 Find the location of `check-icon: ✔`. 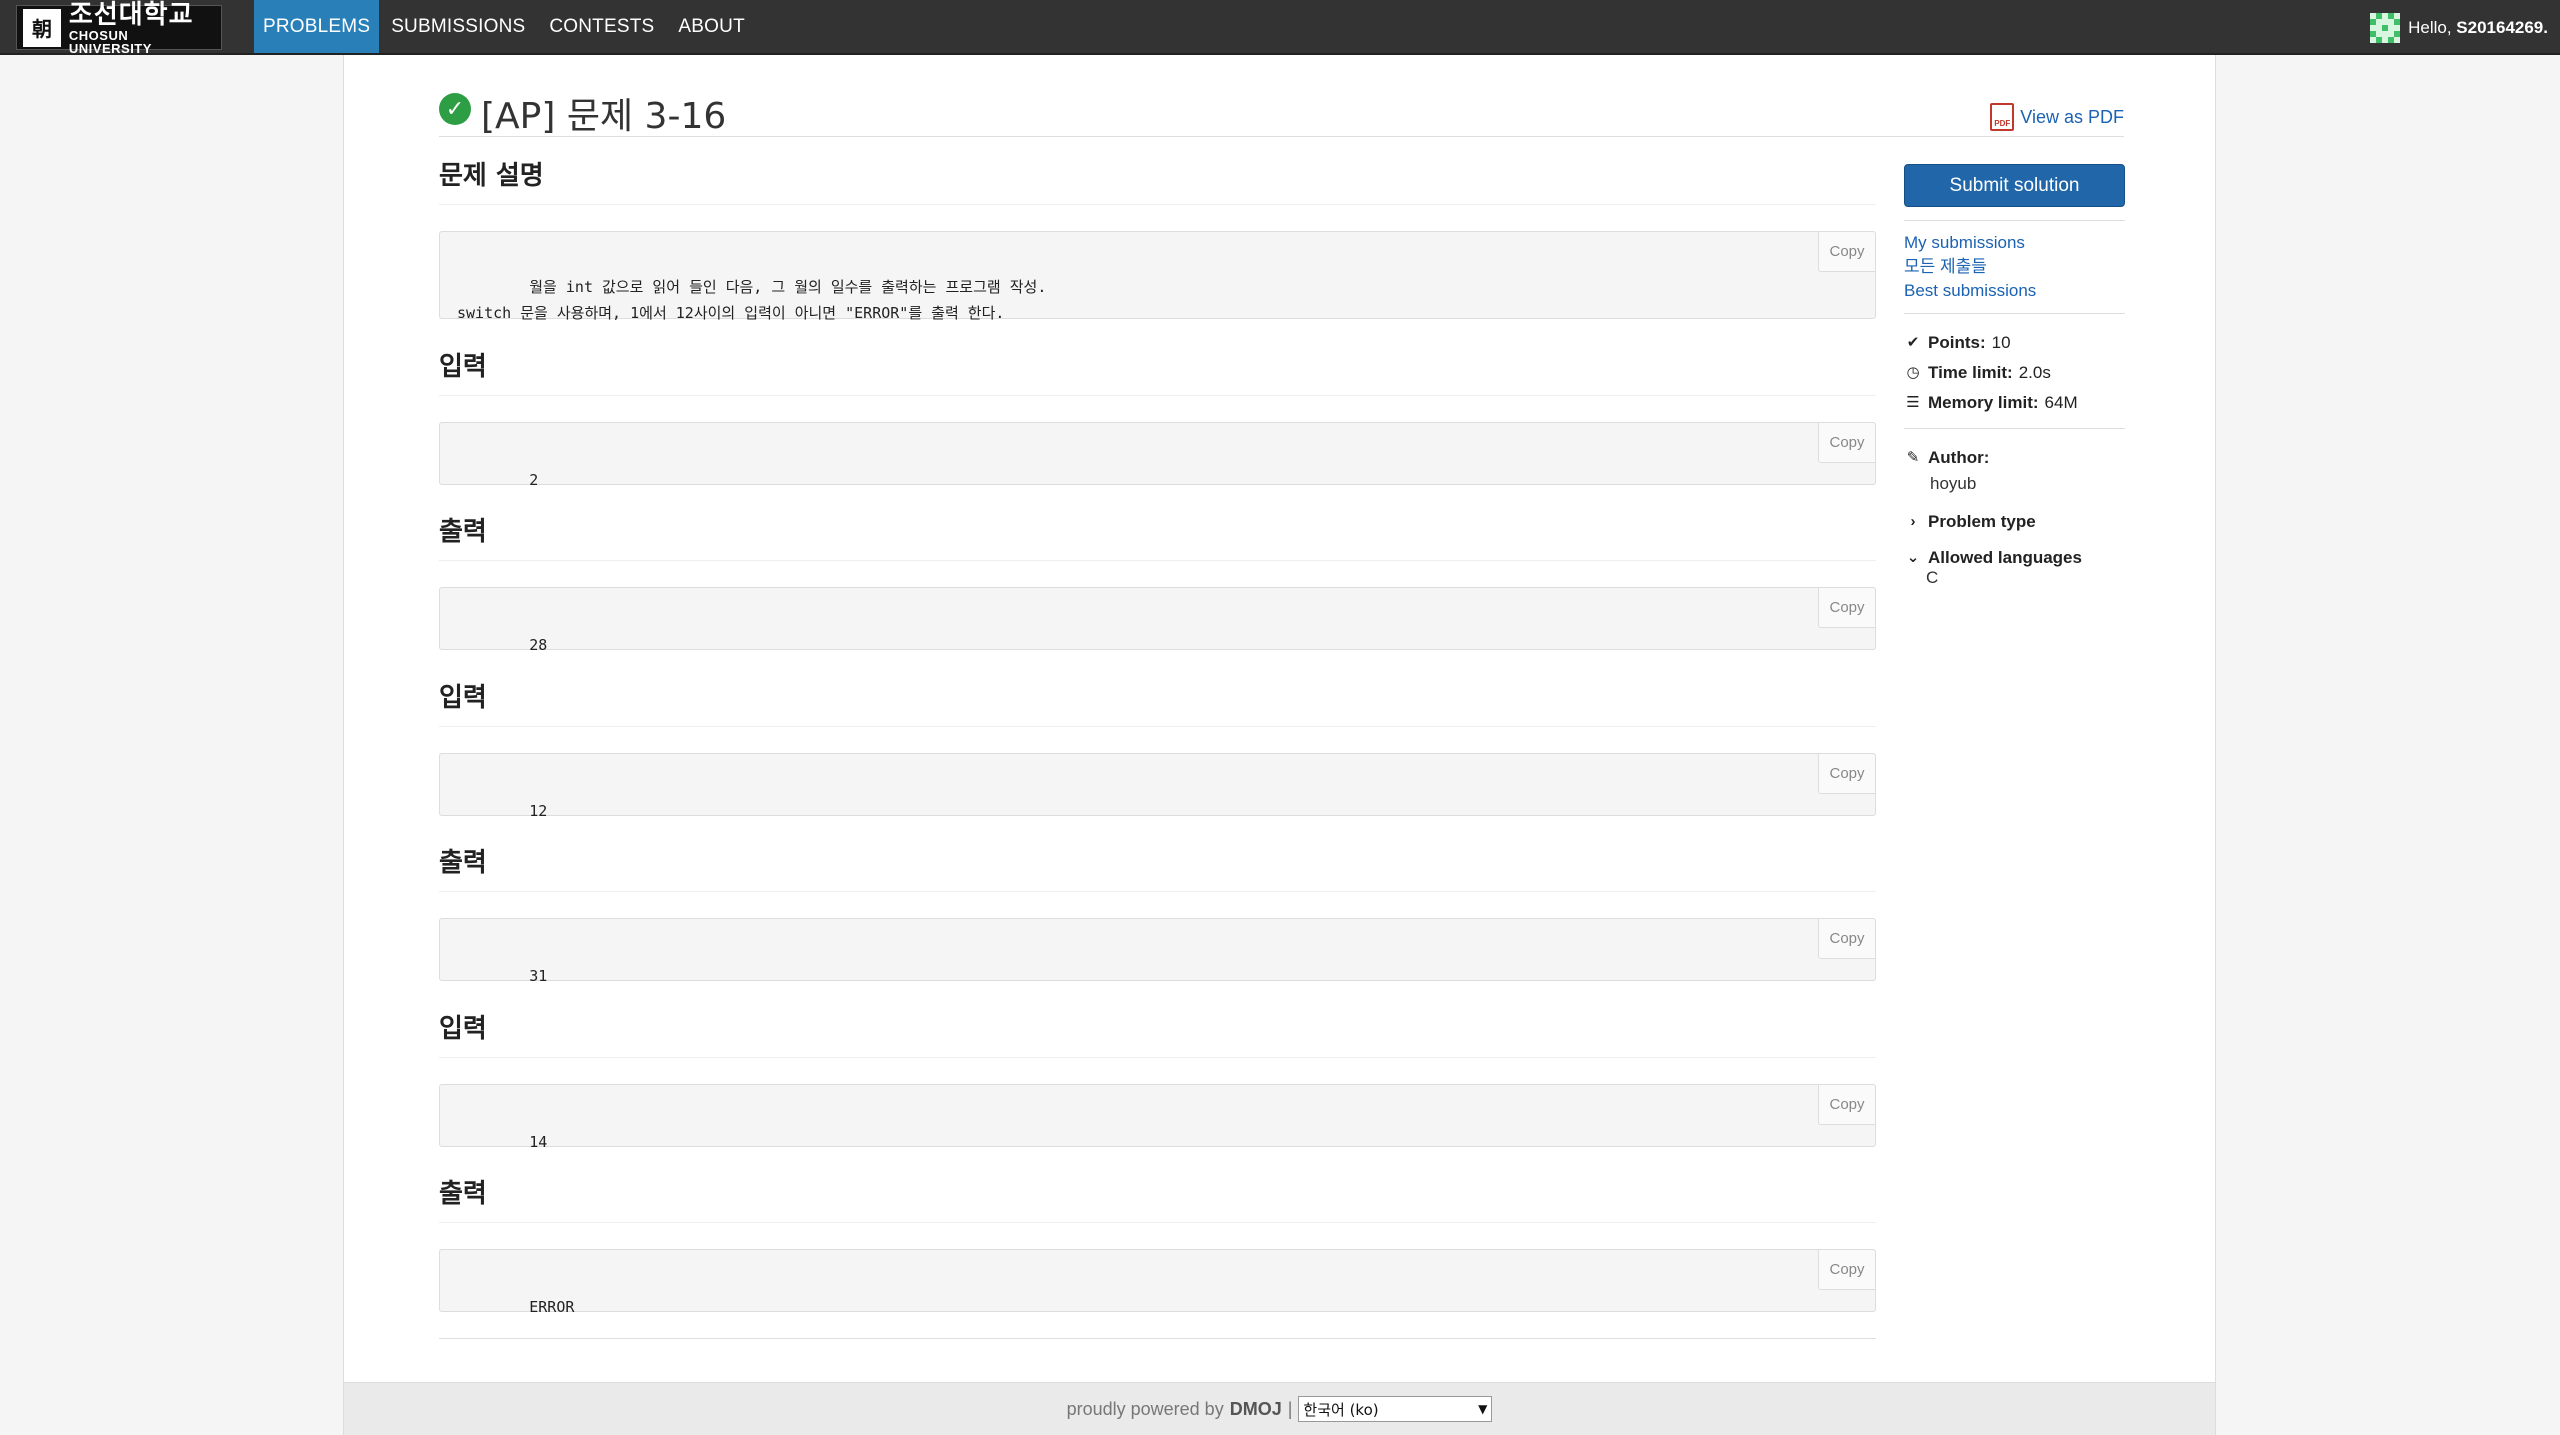

check-icon: ✔ is located at coordinates (1913, 342).